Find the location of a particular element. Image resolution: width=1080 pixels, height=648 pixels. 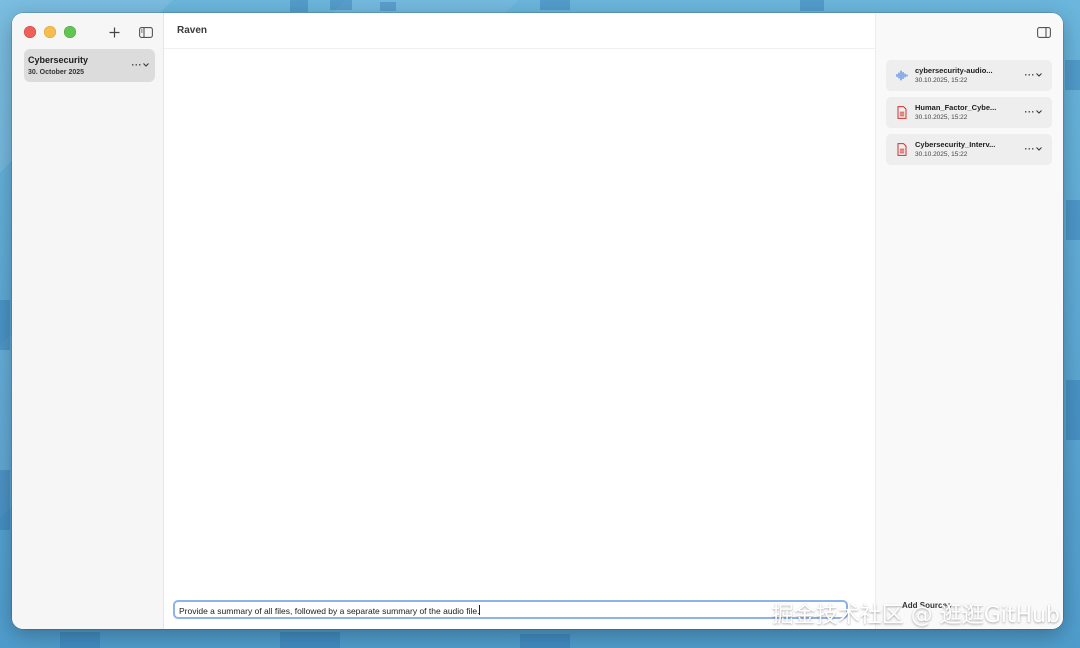

new-chat-button is located at coordinates (114, 32).